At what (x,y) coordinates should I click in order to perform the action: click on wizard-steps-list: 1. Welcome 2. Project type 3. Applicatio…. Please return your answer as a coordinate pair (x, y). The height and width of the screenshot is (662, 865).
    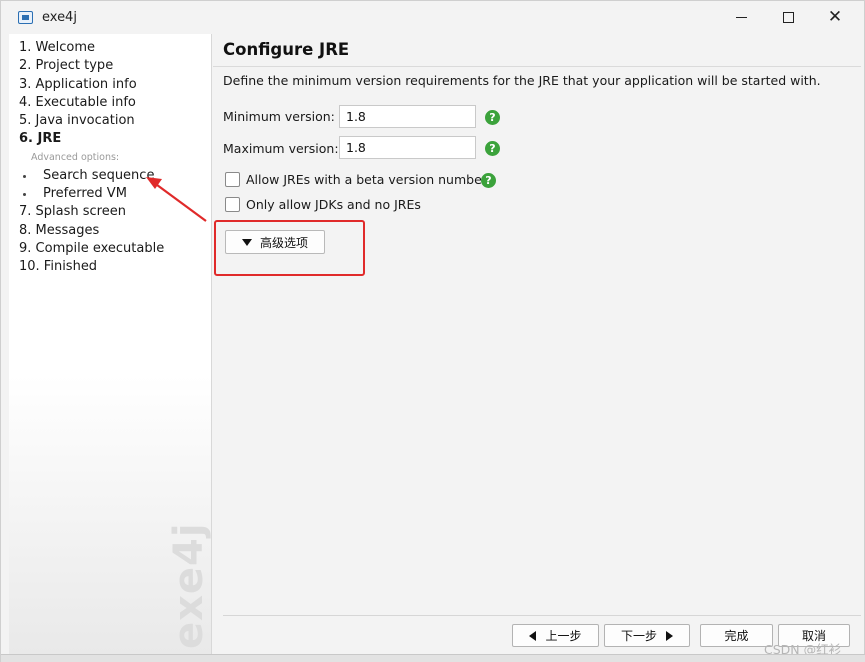
    Looking at the image, I should click on (91, 158).